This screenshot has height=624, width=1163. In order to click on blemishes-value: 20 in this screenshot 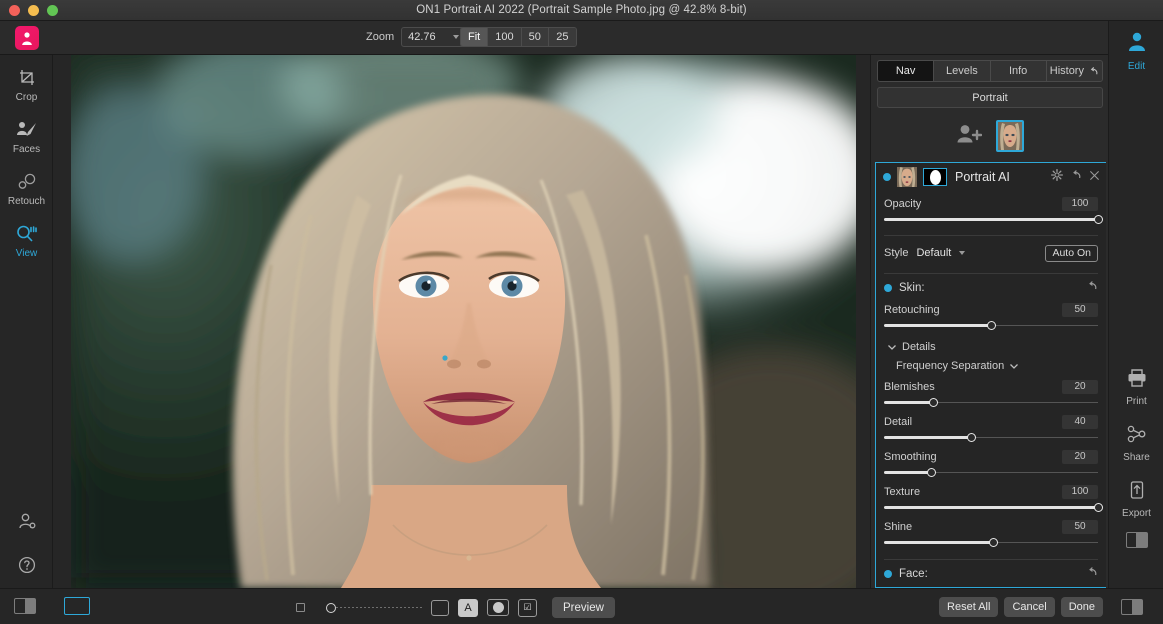, I will do `click(1080, 386)`.